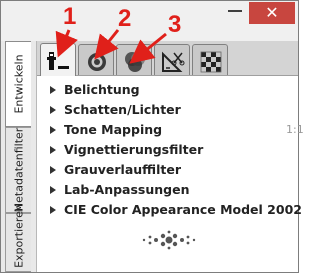 Image resolution: width=320 pixels, height=273 pixels. Describe the element at coordinates (127, 189) in the screenshot. I see `tool-label: Lab-Anpassungen` at that location.